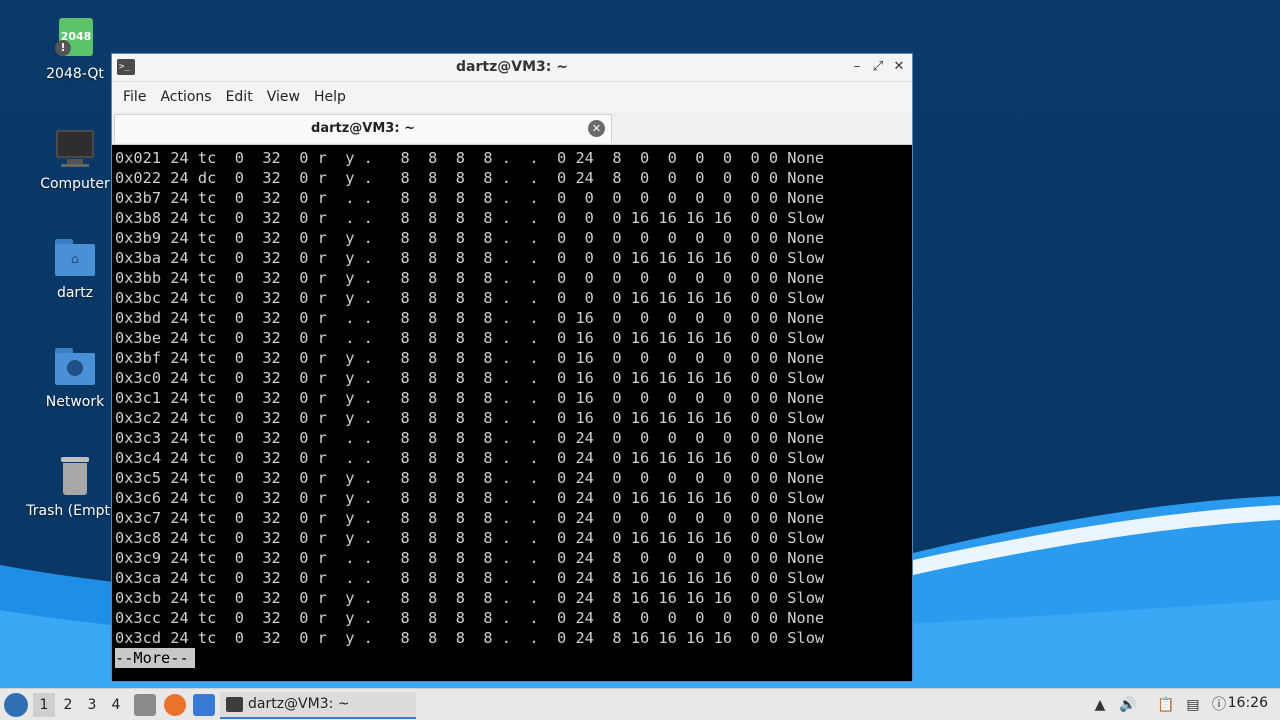 The height and width of the screenshot is (720, 1280). Describe the element at coordinates (75, 368) in the screenshot. I see `network-folder-icon` at that location.